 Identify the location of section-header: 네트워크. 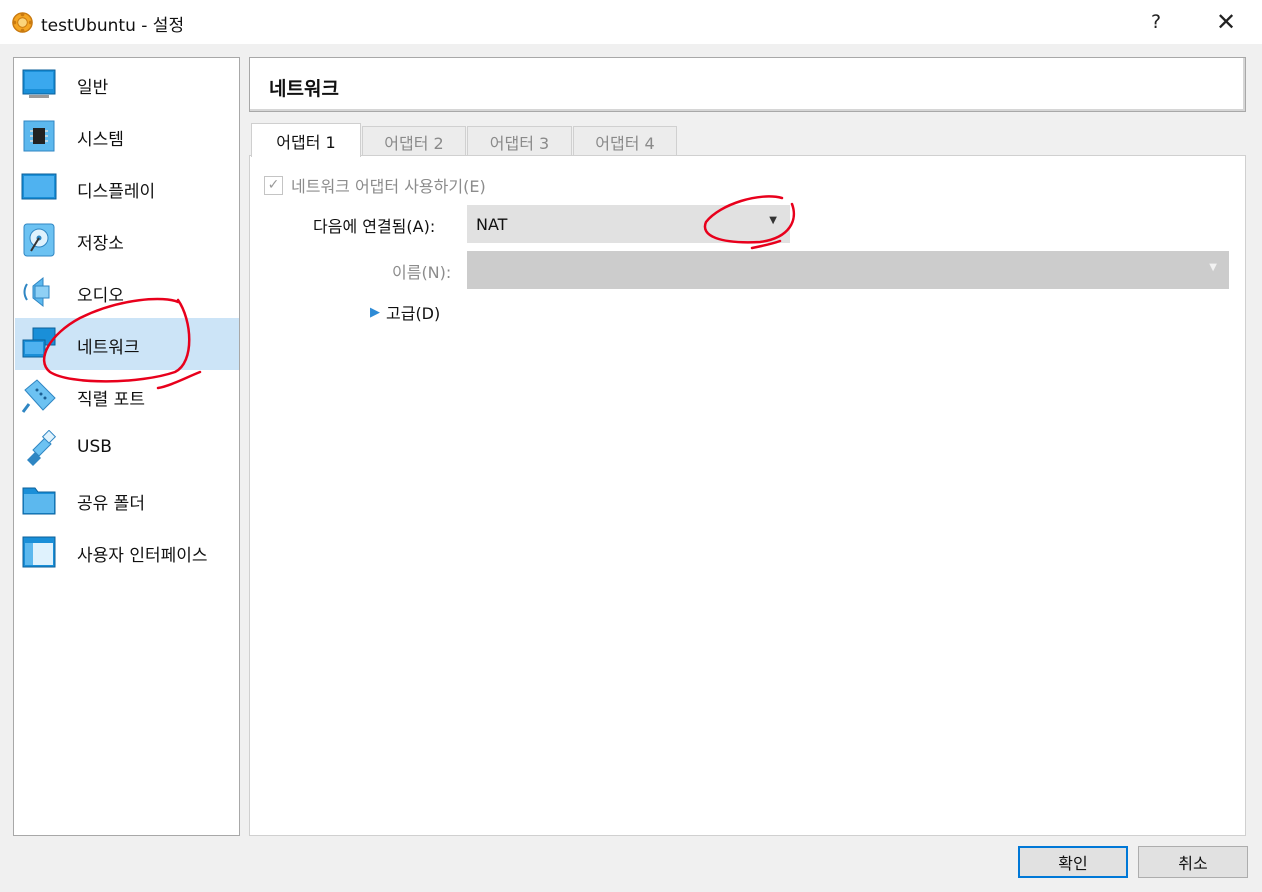
(747, 84).